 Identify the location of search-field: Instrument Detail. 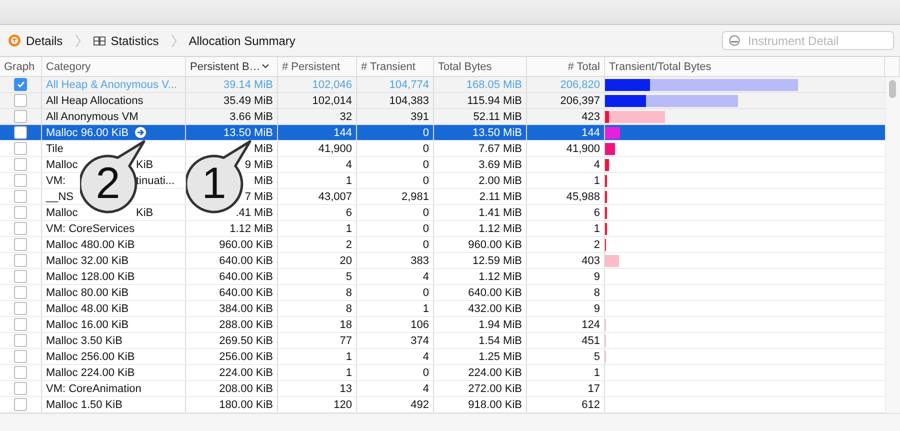
(808, 40).